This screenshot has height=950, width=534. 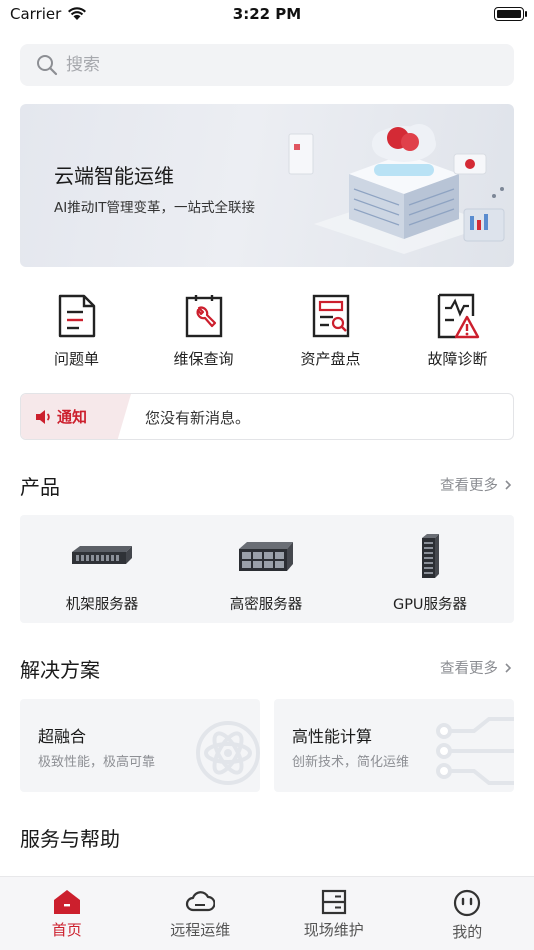 I want to click on quick-actions: 问题单 维保查询 资产盘点 故障诊断, so click(x=267, y=332).